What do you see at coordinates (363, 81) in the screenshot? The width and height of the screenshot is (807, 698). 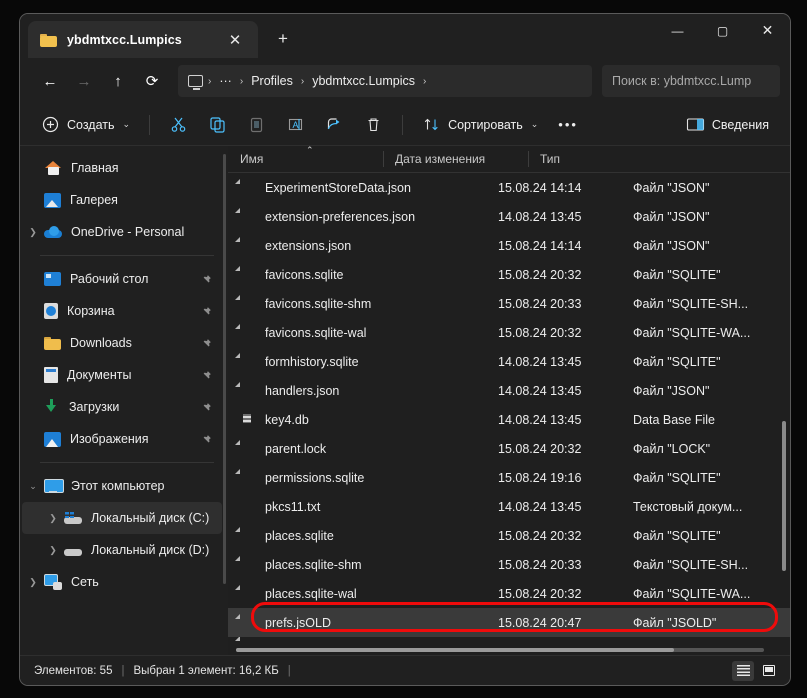 I see `breadcrumb-current-folder: ybdmtxcc.Lumpics` at bounding box center [363, 81].